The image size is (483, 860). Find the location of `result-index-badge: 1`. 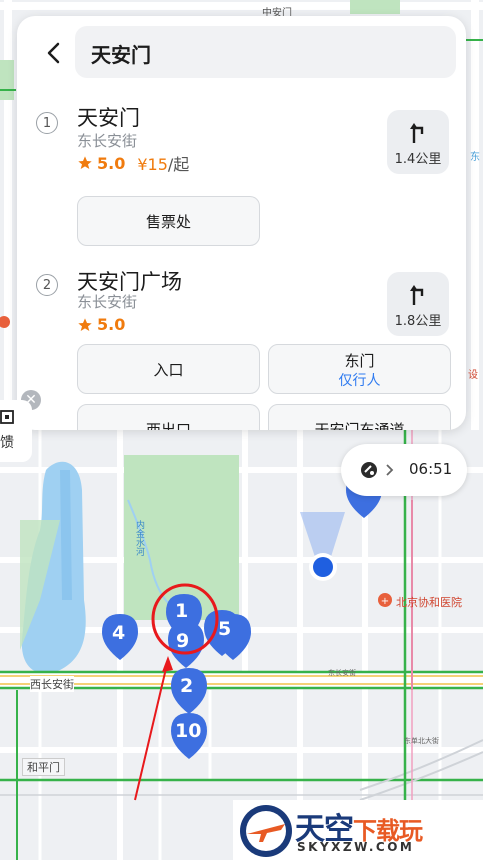

result-index-badge: 1 is located at coordinates (47, 123).